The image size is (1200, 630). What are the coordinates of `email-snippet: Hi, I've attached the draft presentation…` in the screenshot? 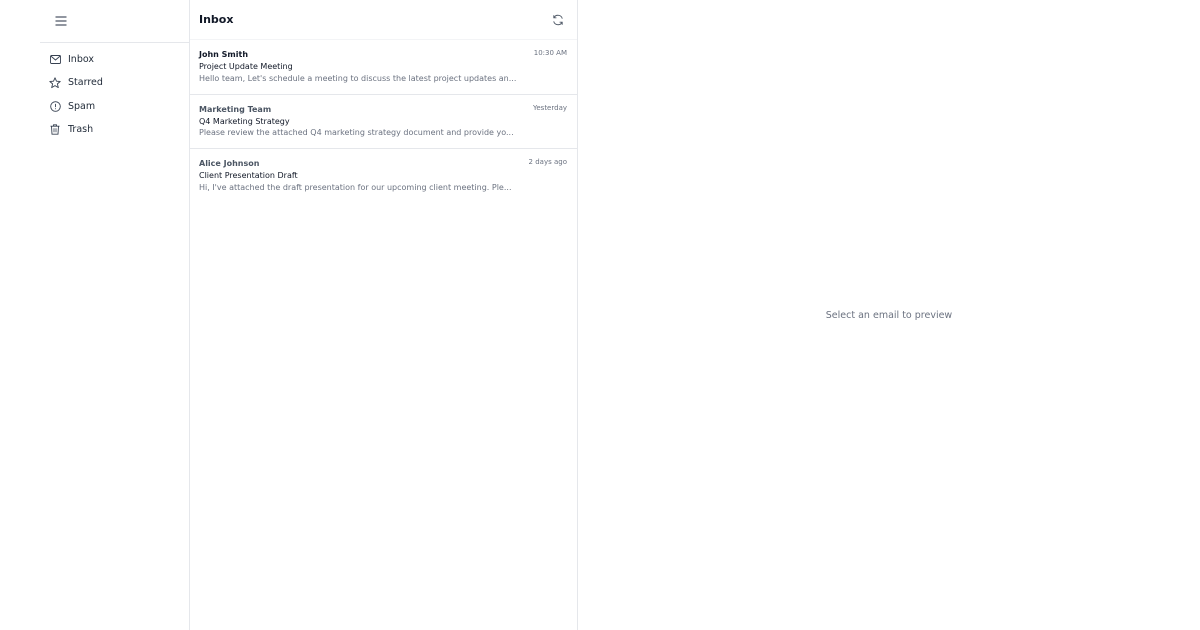 It's located at (355, 187).